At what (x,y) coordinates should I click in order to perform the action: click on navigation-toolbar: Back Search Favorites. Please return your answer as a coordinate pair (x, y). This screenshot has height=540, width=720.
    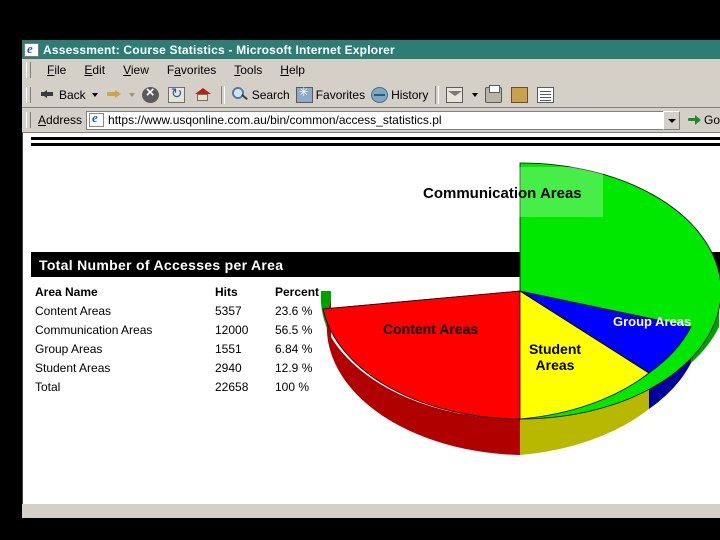
    Looking at the image, I should click on (371, 95).